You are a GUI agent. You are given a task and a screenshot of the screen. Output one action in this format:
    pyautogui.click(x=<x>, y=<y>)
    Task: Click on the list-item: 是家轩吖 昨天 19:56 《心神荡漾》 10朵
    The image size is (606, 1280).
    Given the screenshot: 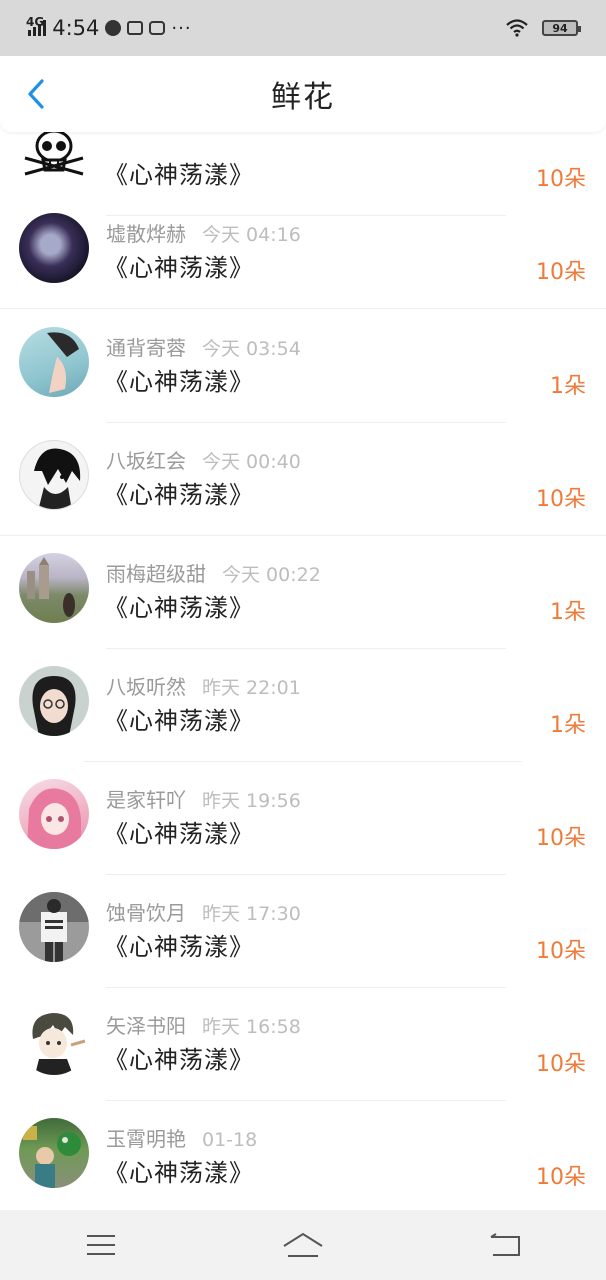 What is the action you would take?
    pyautogui.click(x=303, y=818)
    